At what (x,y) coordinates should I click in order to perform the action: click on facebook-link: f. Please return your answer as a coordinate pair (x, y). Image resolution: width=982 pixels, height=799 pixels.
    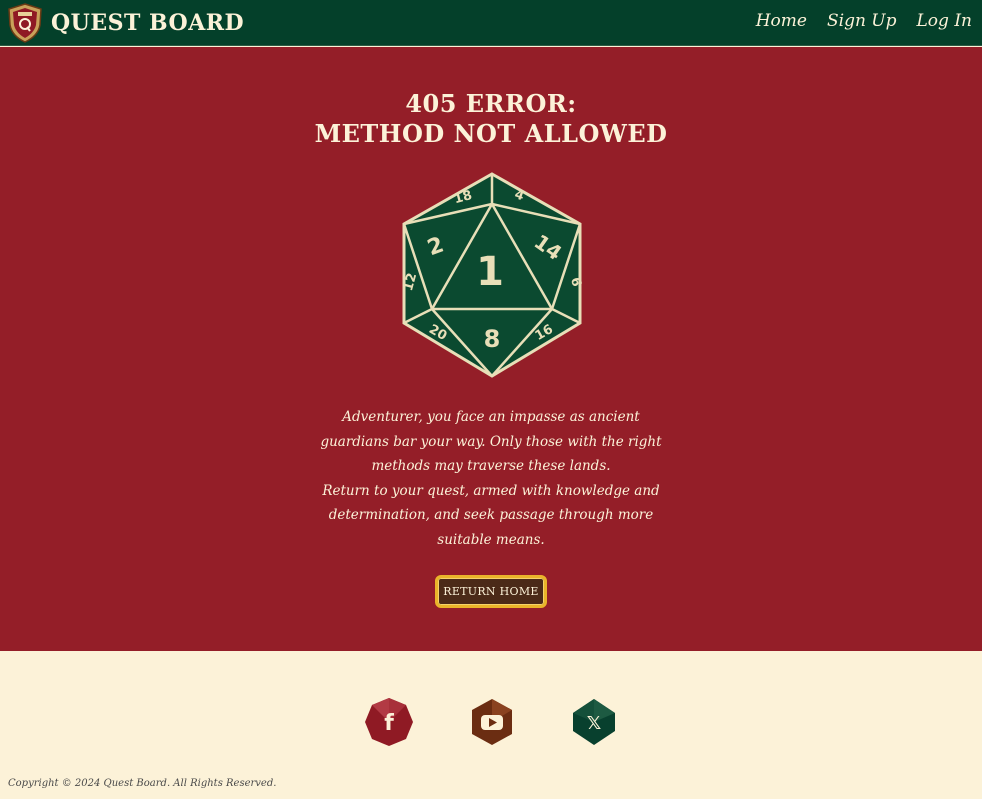
    Looking at the image, I should click on (389, 722).